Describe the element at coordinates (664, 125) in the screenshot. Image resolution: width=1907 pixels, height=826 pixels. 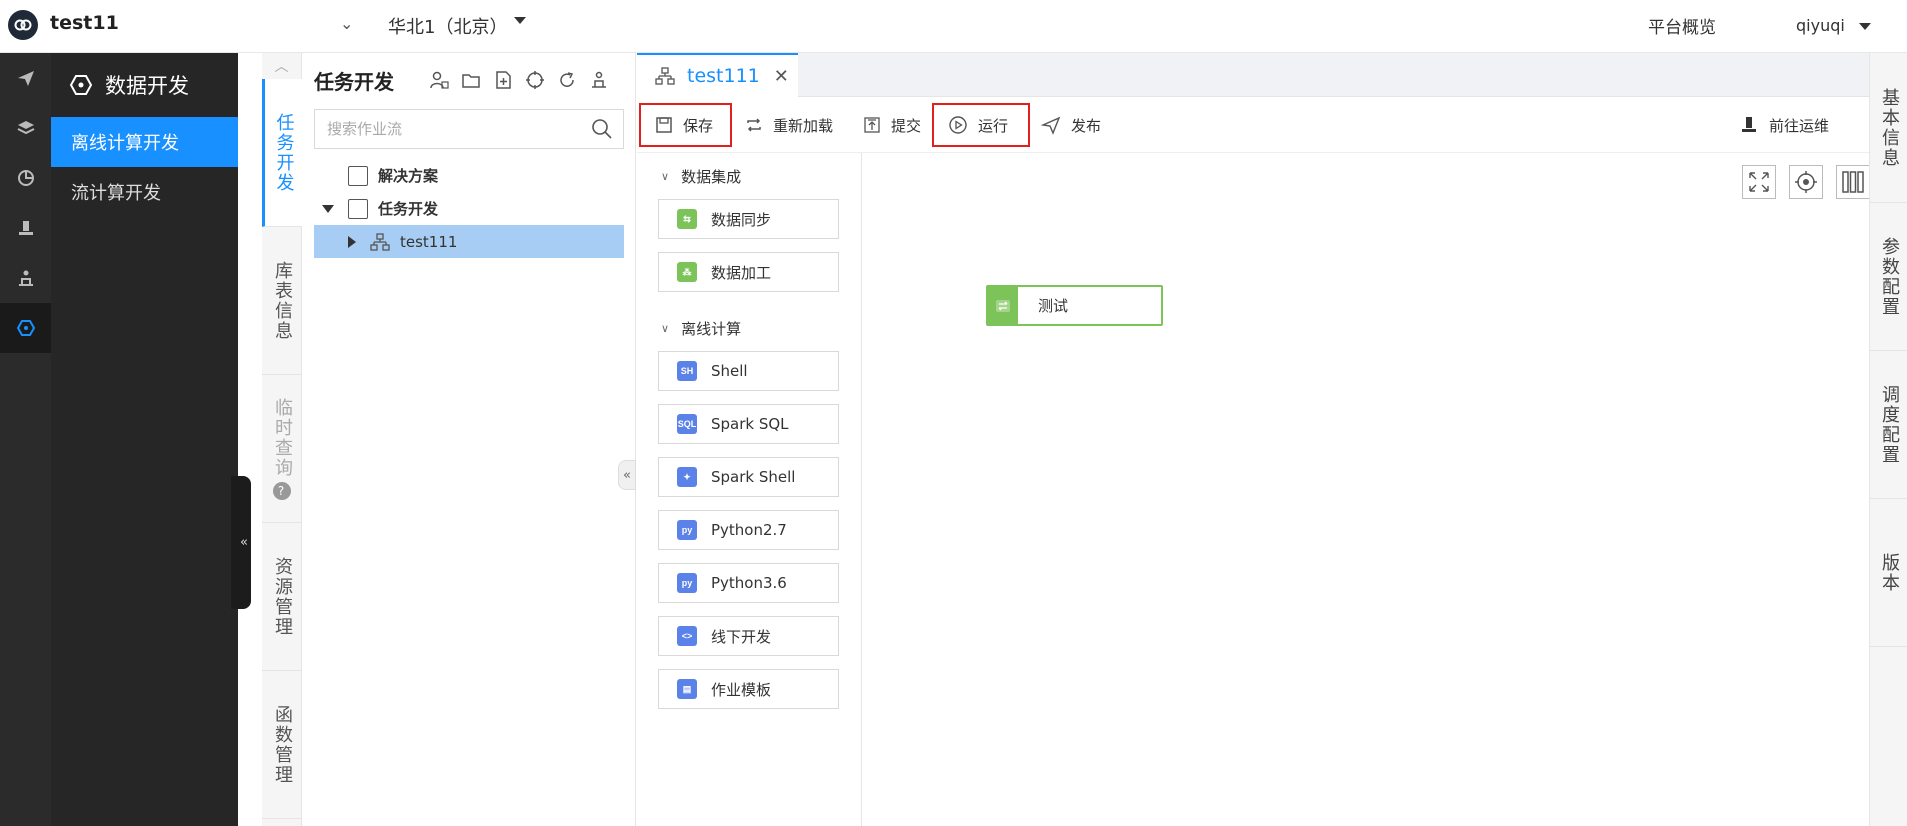
I see `save-icon` at that location.